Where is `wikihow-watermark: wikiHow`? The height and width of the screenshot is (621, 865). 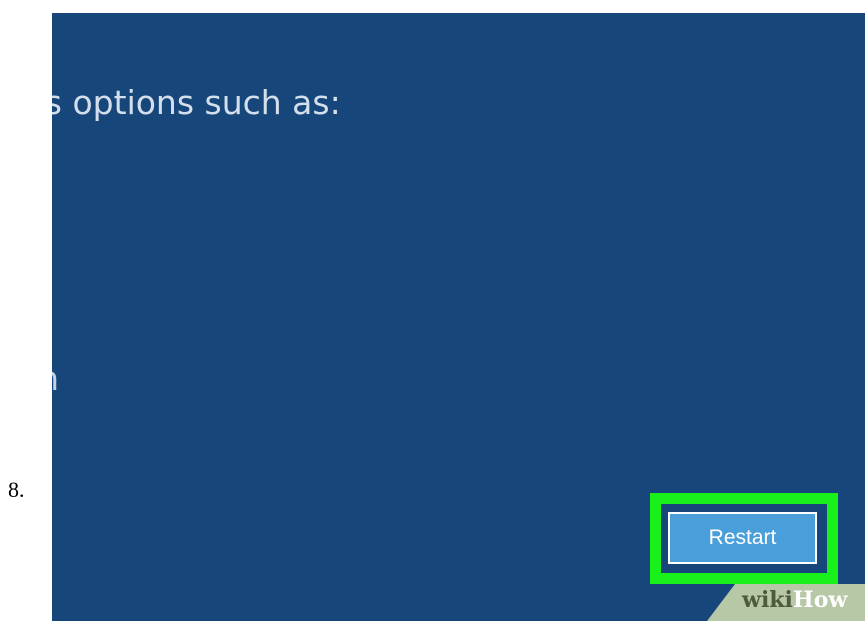 wikihow-watermark: wikiHow is located at coordinates (794, 600).